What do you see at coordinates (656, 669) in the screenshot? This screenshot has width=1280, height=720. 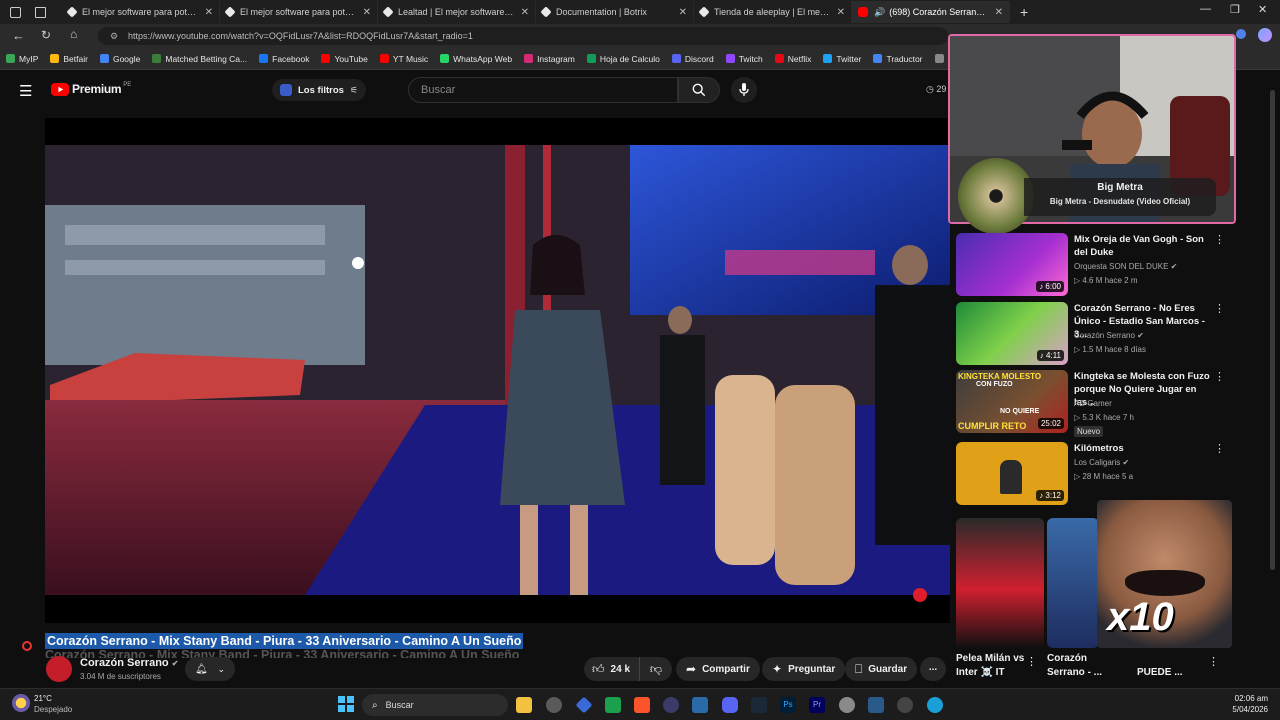 I see `dislike-button: 👎︎` at bounding box center [656, 669].